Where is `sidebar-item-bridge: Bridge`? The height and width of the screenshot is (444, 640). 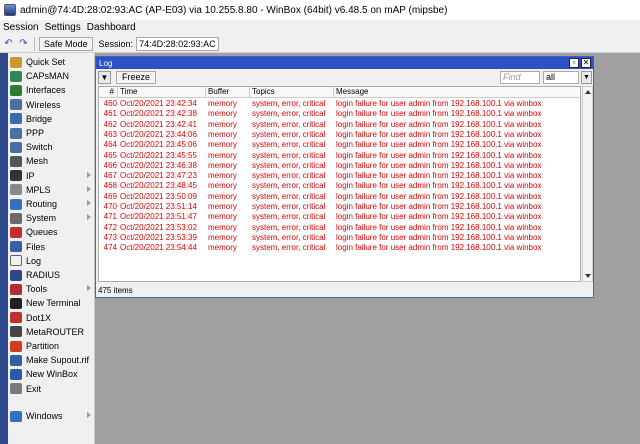
sidebar-item-bridge: Bridge is located at coordinates (51, 119).